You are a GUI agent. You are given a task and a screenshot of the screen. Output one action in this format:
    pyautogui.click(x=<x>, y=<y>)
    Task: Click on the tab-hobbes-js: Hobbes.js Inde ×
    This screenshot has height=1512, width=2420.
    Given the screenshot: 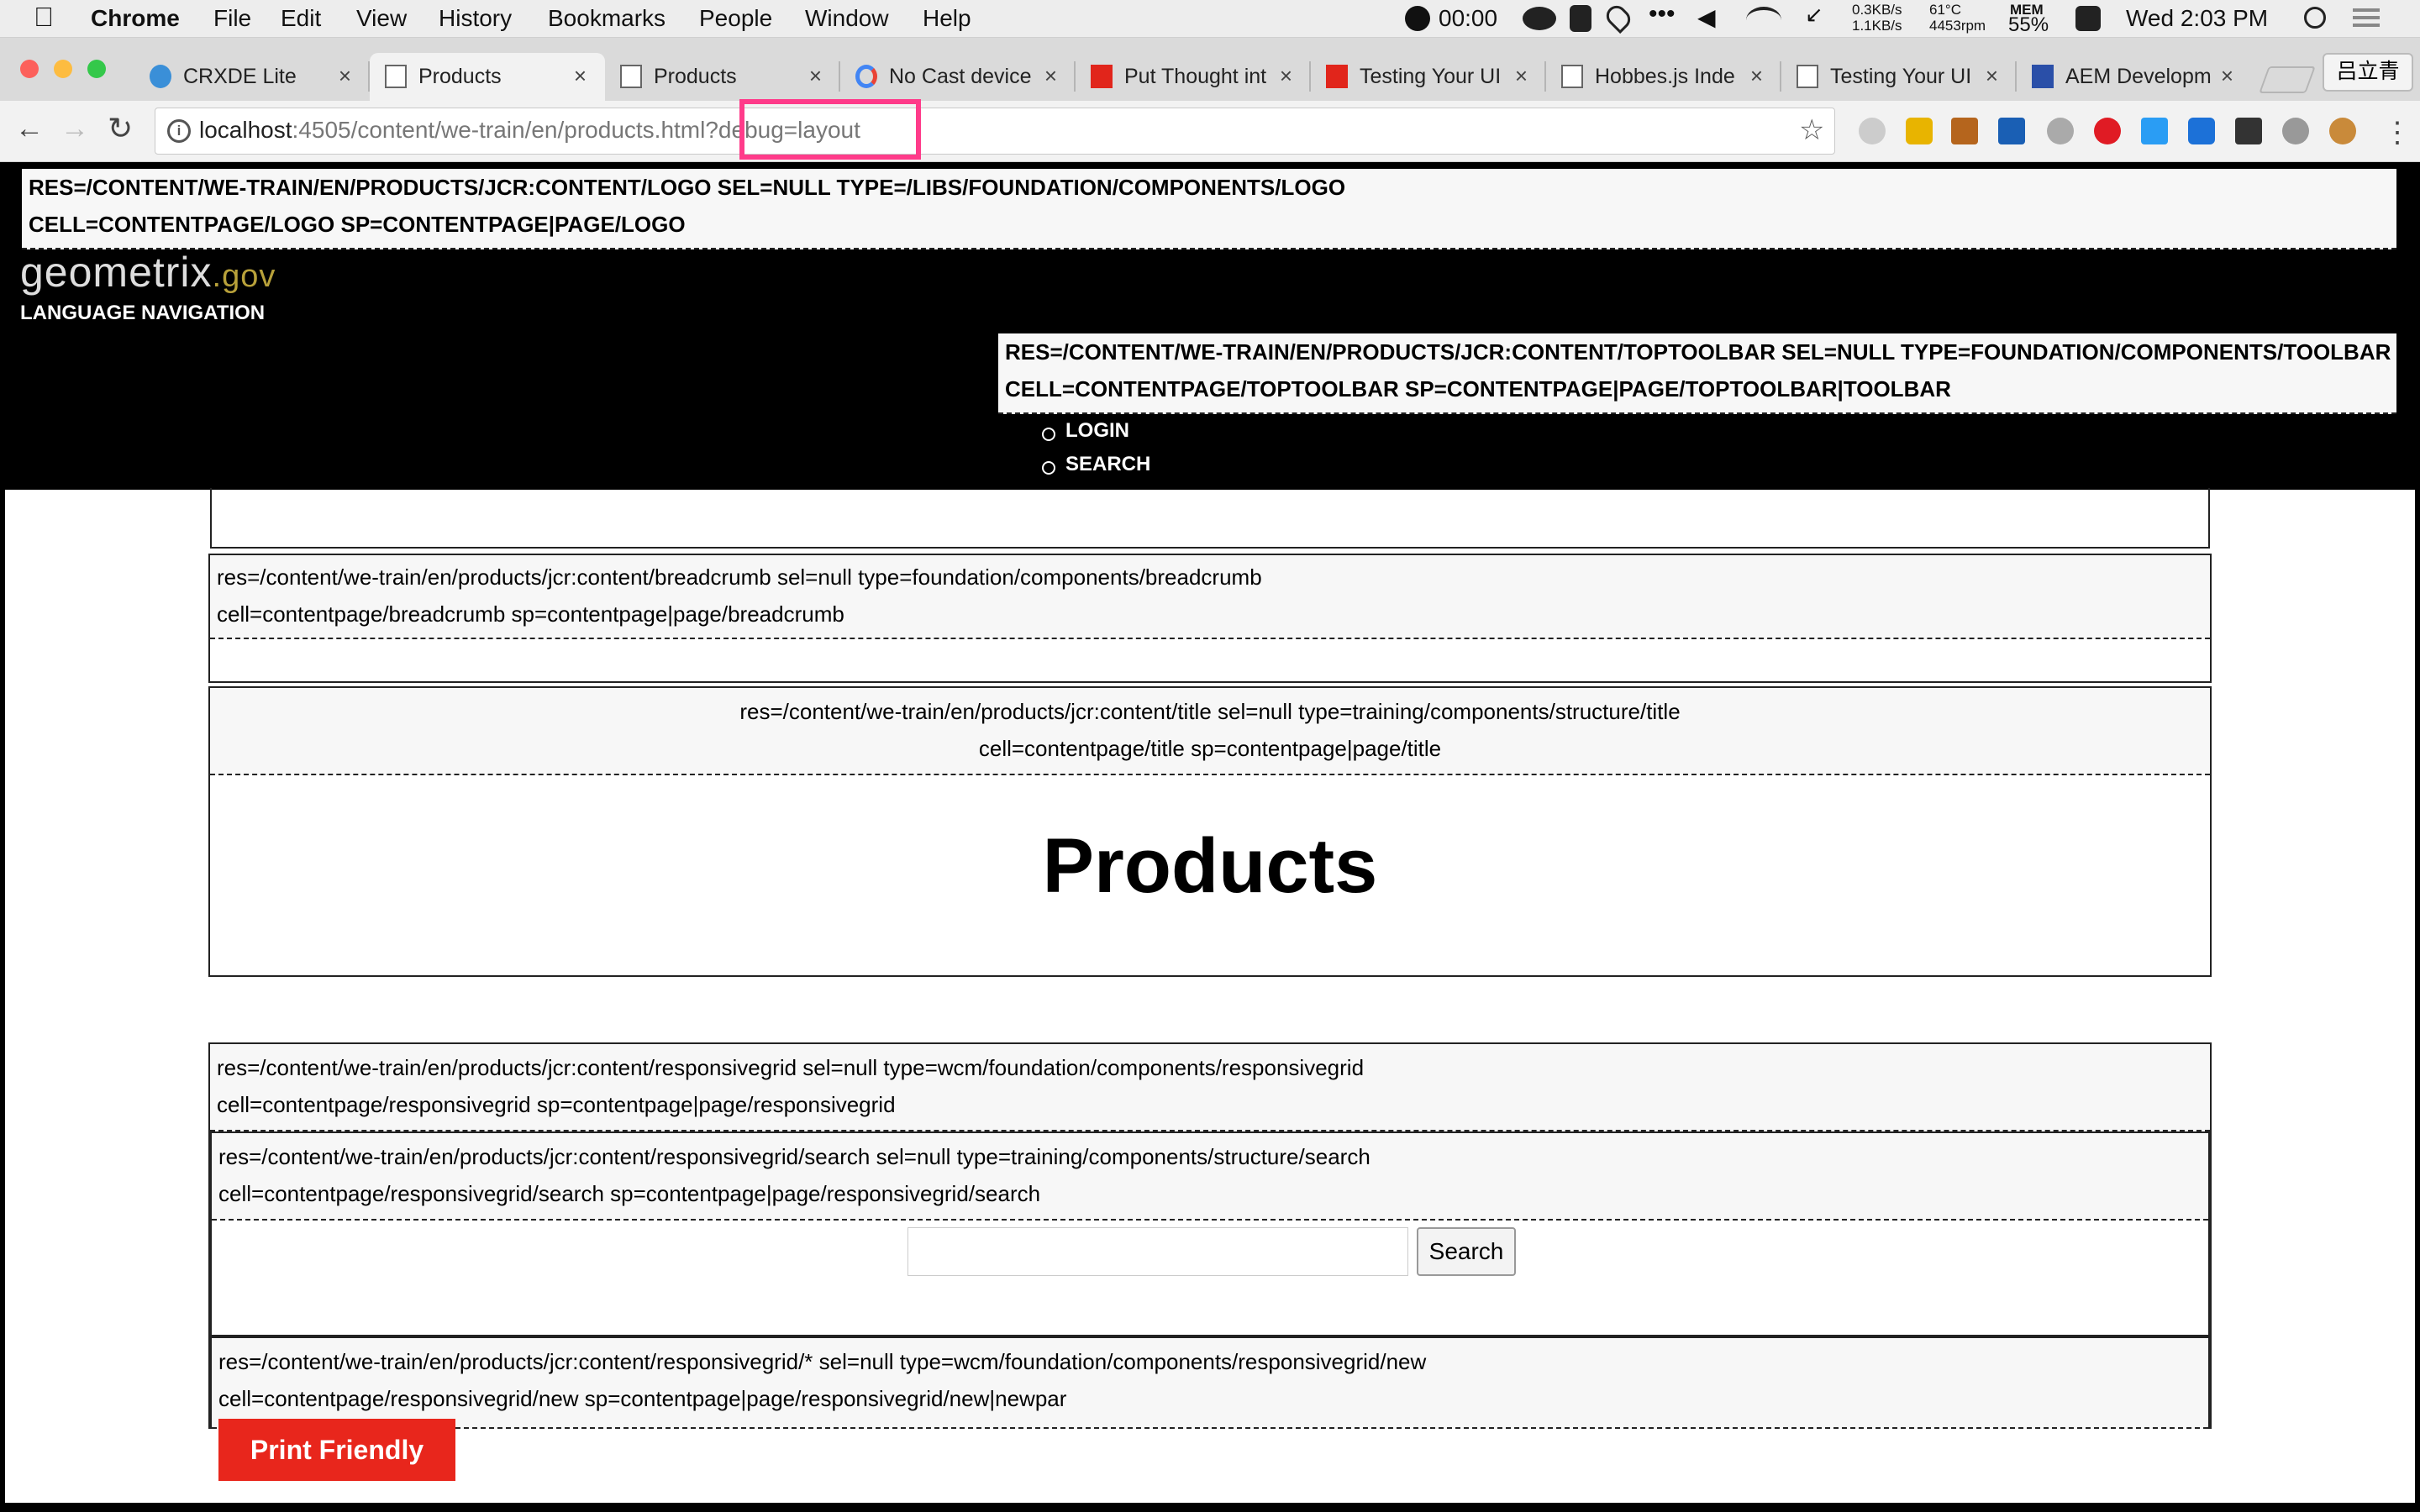 What is the action you would take?
    pyautogui.click(x=1663, y=77)
    